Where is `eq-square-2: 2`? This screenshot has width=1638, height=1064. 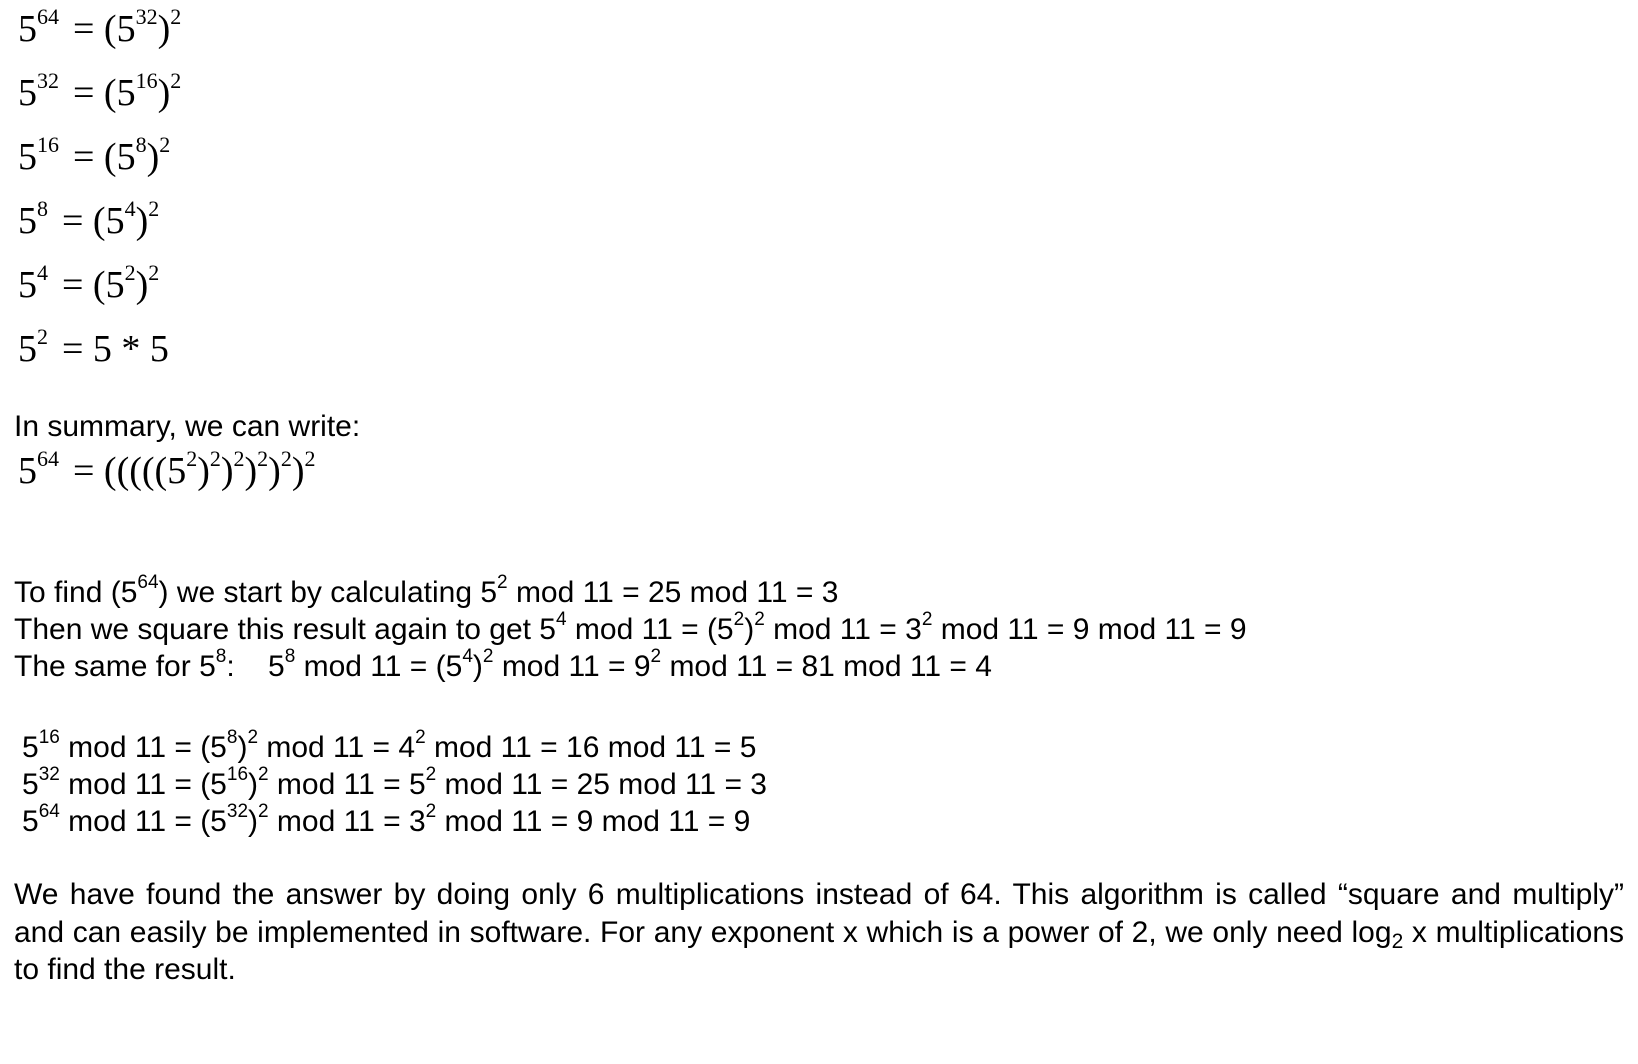
eq-square-2: 2 is located at coordinates (215, 458).